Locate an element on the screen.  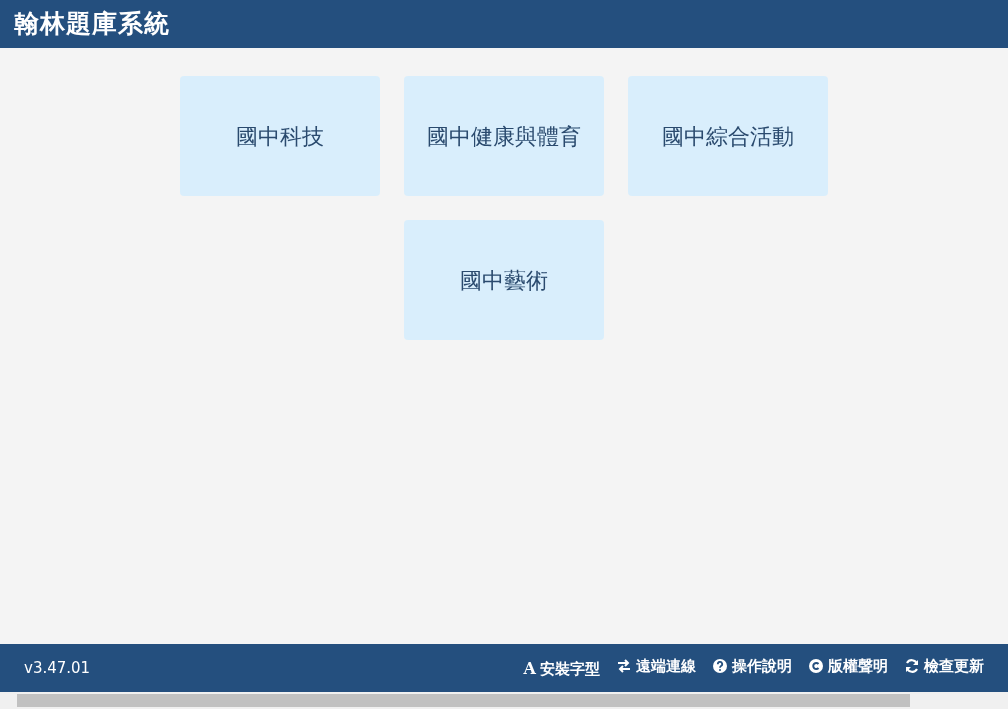
footer-link: 檢查更新 is located at coordinates (944, 666).